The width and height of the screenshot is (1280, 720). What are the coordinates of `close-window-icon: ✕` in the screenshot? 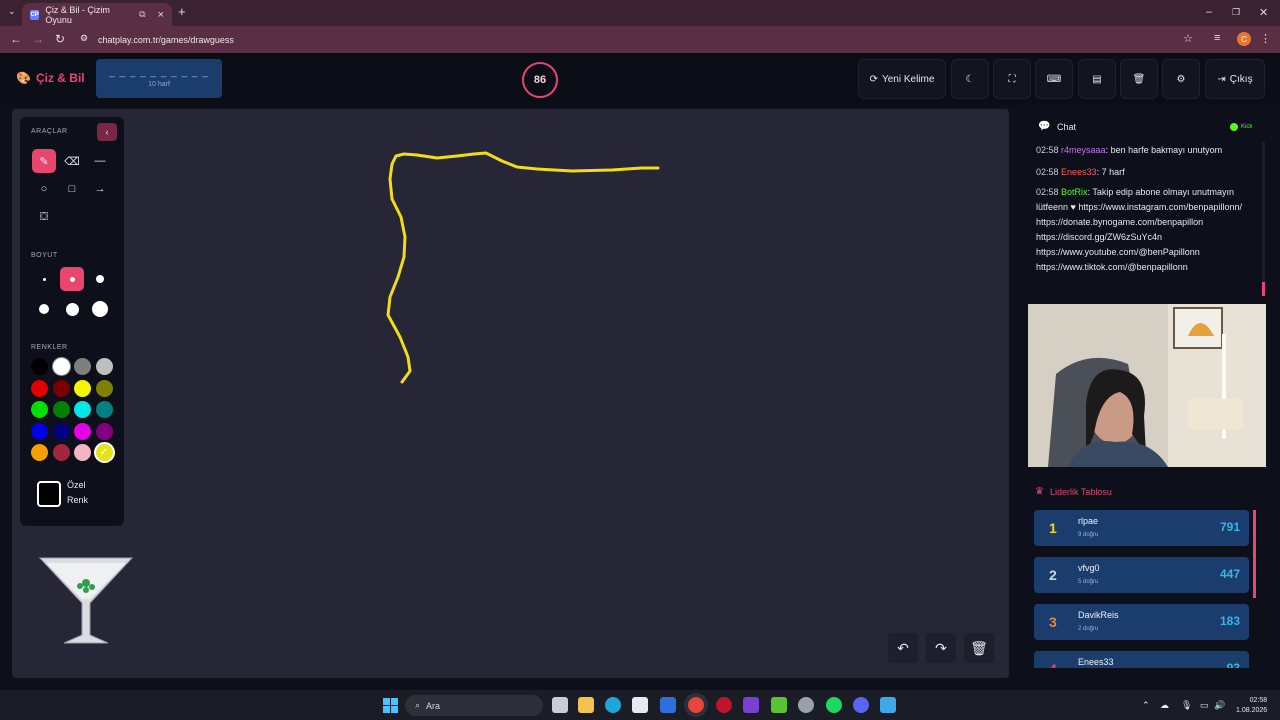 It's located at (1263, 12).